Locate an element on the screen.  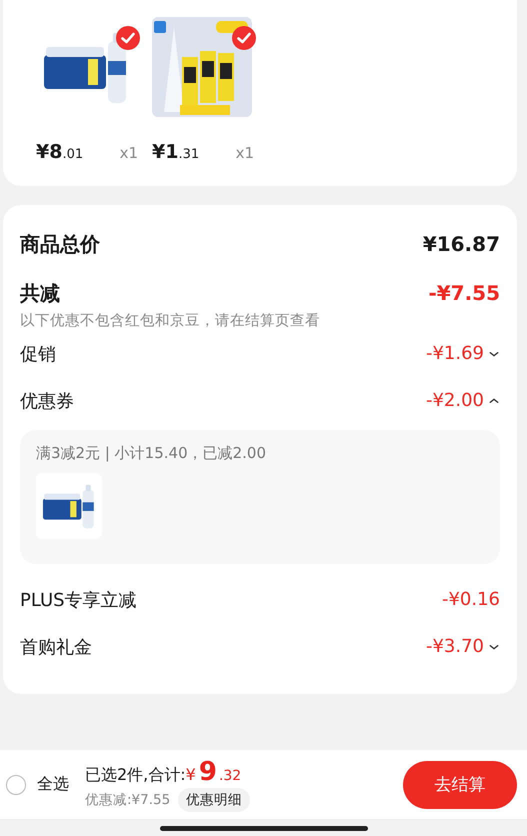
select-all-label: 全选 is located at coordinates (53, 784).